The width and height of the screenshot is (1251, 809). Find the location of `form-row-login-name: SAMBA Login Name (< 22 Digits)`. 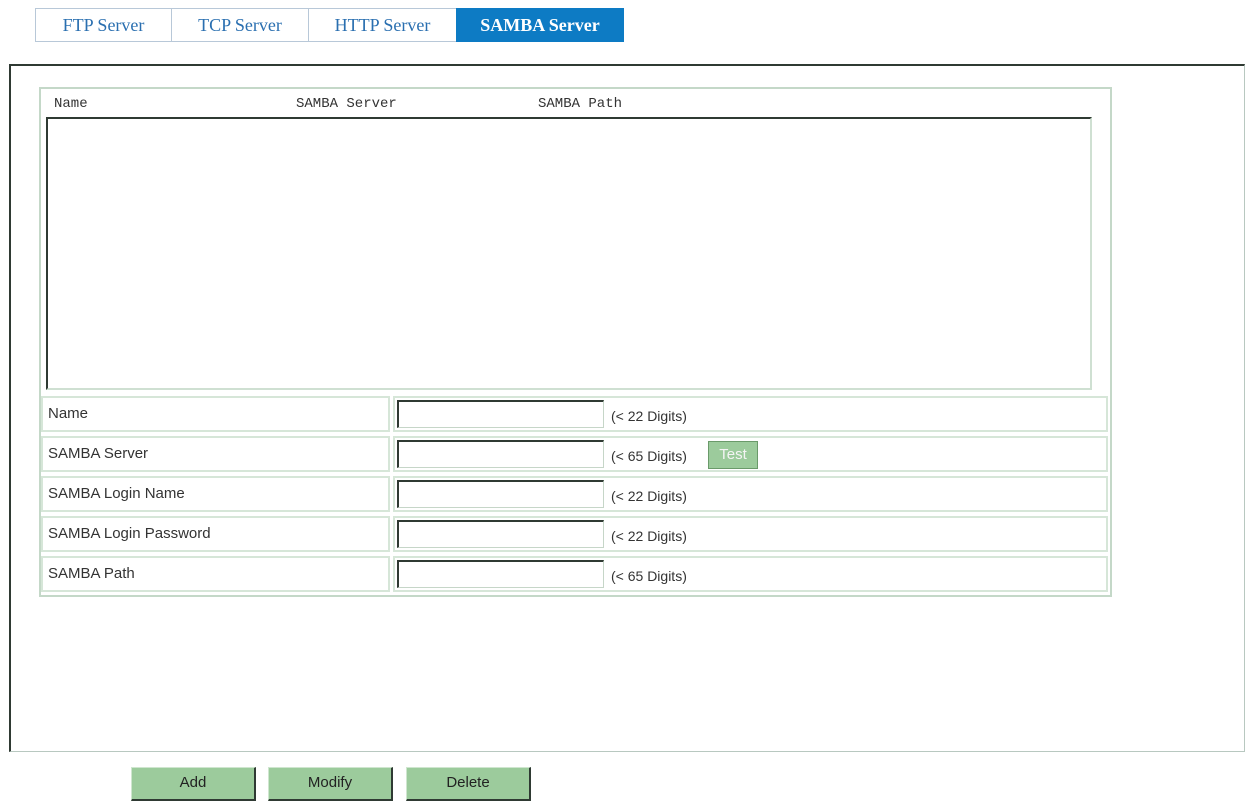

form-row-login-name: SAMBA Login Name (< 22 Digits) is located at coordinates (574, 495).